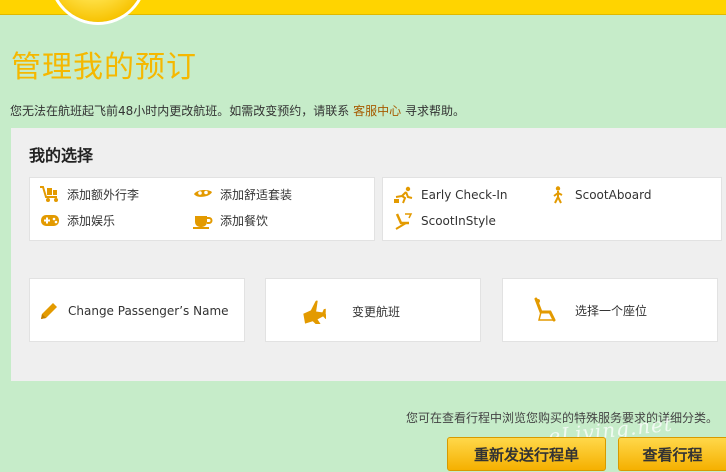 The image size is (726, 472). What do you see at coordinates (458, 221) in the screenshot?
I see `scootinstyle-label: ScootInStyle` at bounding box center [458, 221].